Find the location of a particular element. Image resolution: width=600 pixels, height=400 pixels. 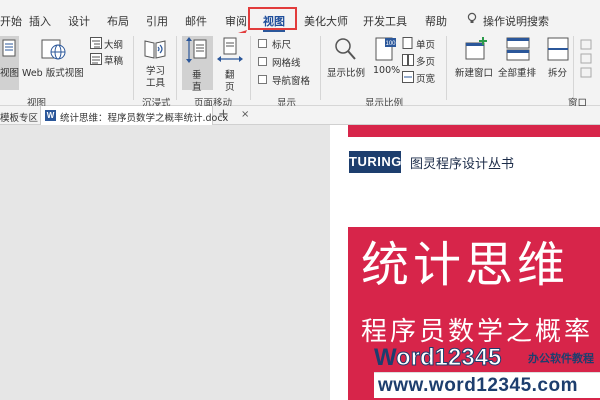

one-page-icon is located at coordinates (407, 43).